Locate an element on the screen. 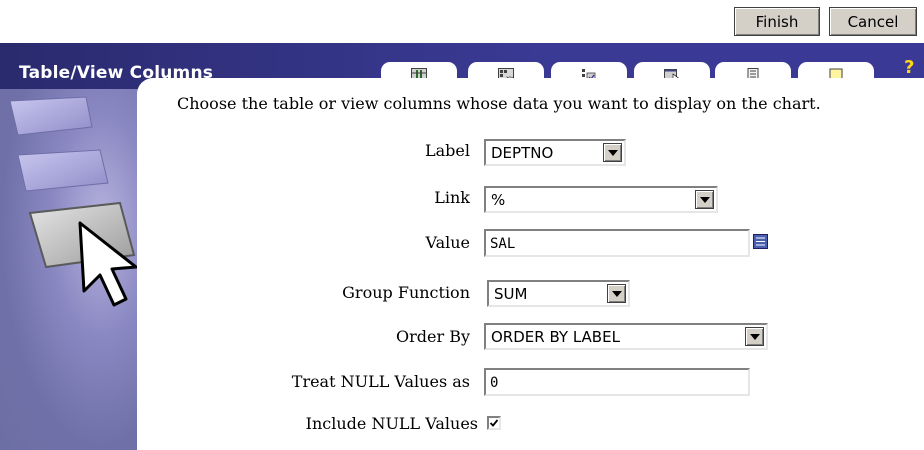 This screenshot has height=450, width=924. label-field-label: Label is located at coordinates (447, 150).